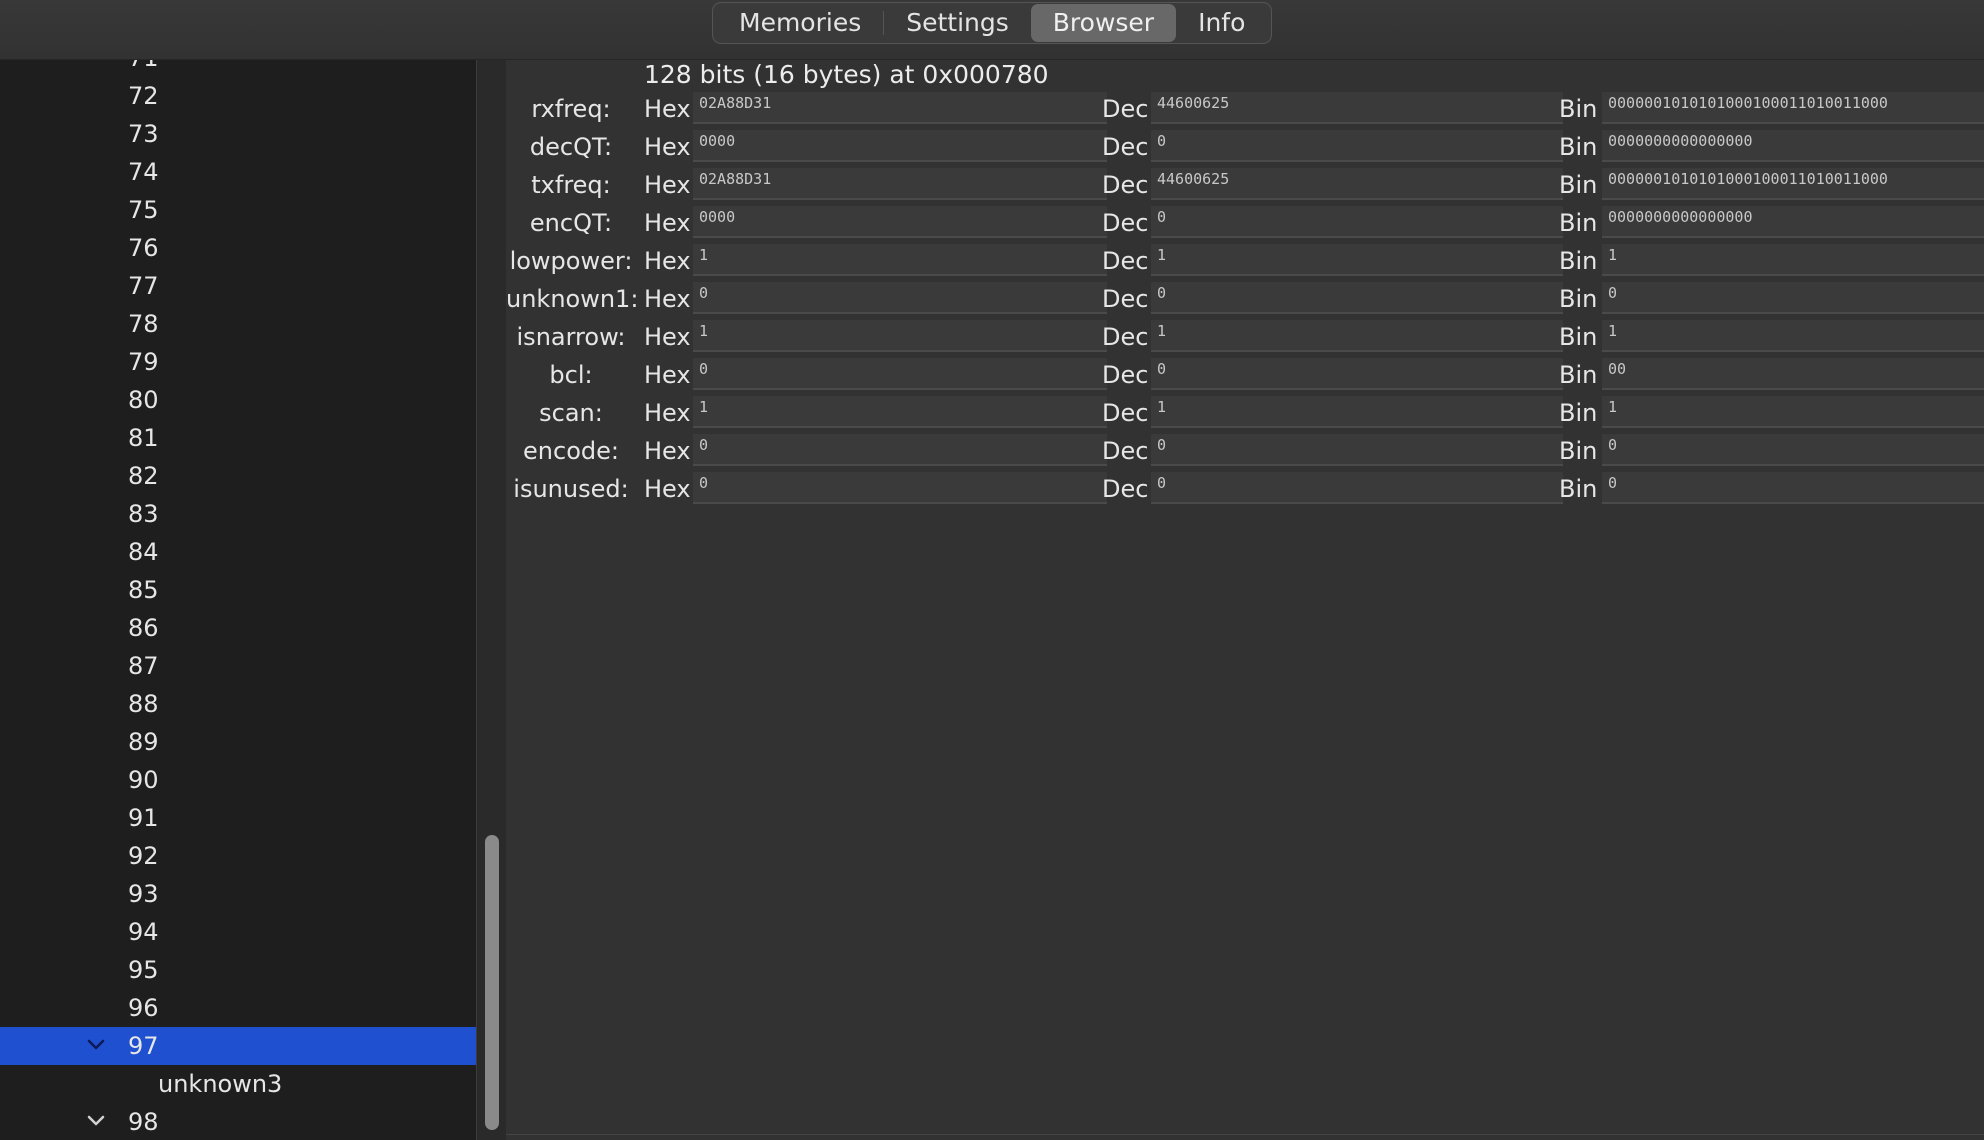 This screenshot has height=1140, width=1984. I want to click on tree-child-item: unknown3, so click(238, 1084).